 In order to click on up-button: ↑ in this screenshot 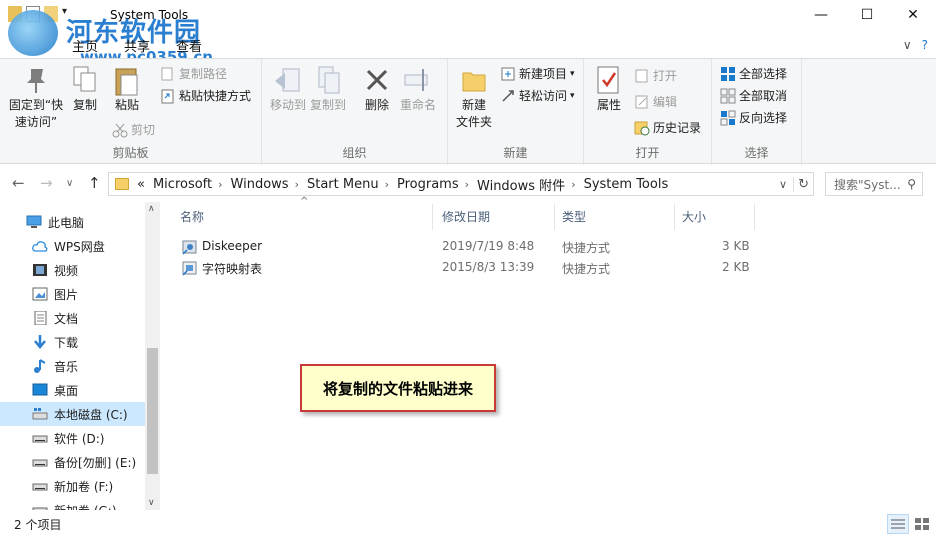, I will do `click(94, 183)`.